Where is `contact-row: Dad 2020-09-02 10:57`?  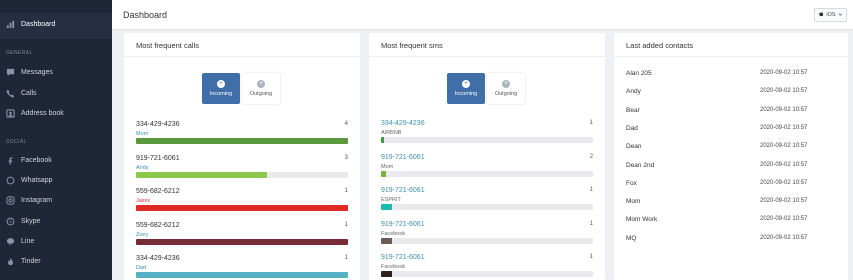
contact-row: Dad 2020-09-02 10:57 is located at coordinates (731, 134).